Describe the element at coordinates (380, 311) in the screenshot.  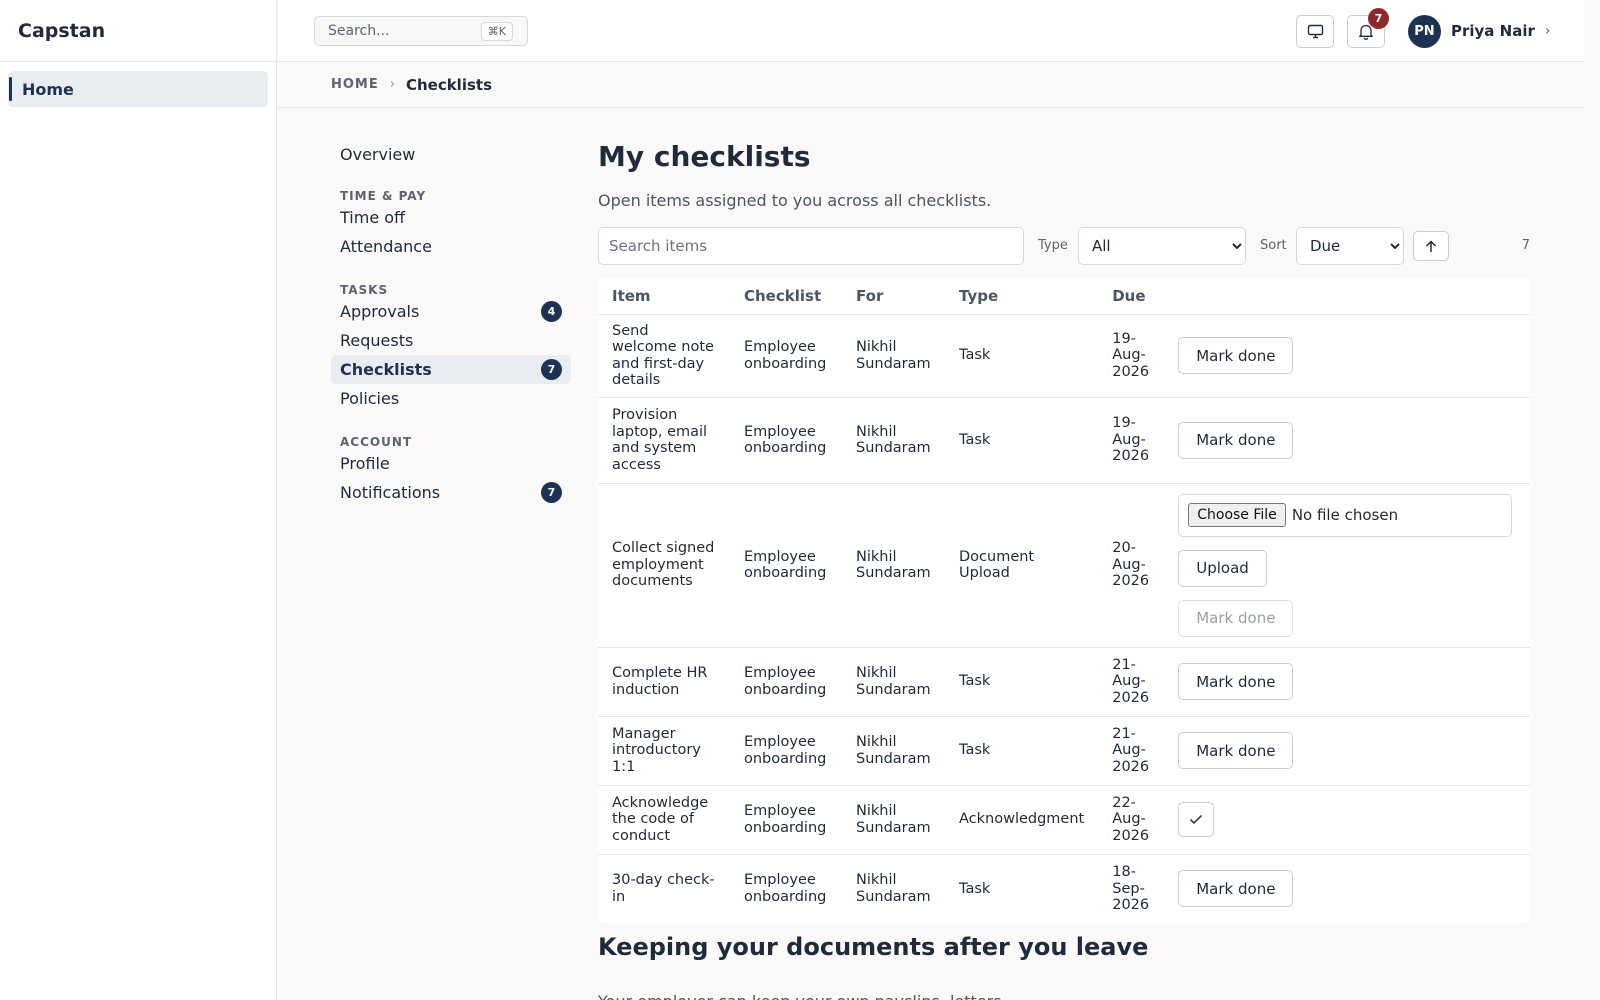
I see `subnav-approvals-label: Approvals` at that location.